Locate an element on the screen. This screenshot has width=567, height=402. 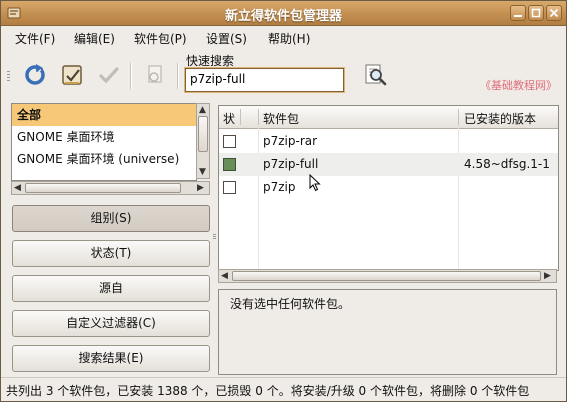
mark-all-upgrades-icon is located at coordinates (72, 75).